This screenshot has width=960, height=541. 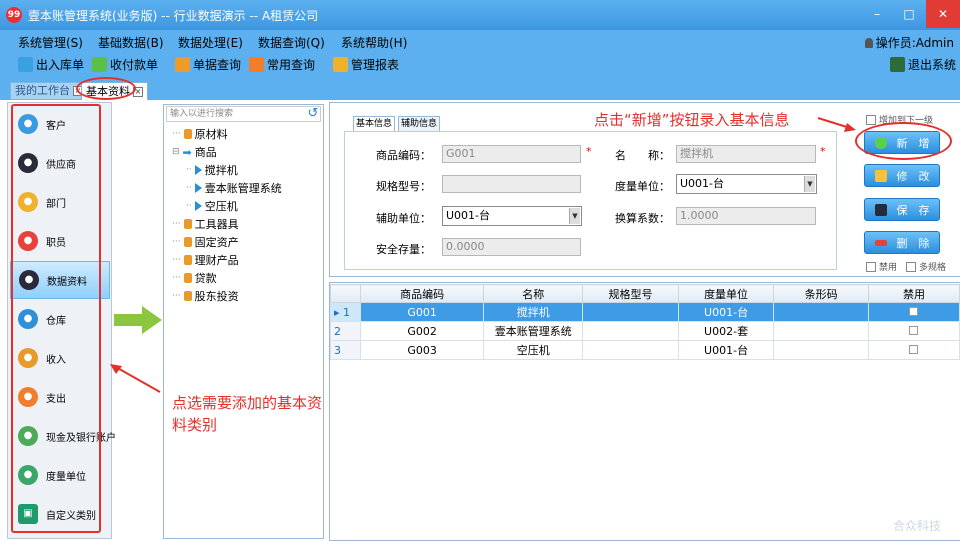 I want to click on operator-label: 操作员:Admin, so click(x=909, y=42).